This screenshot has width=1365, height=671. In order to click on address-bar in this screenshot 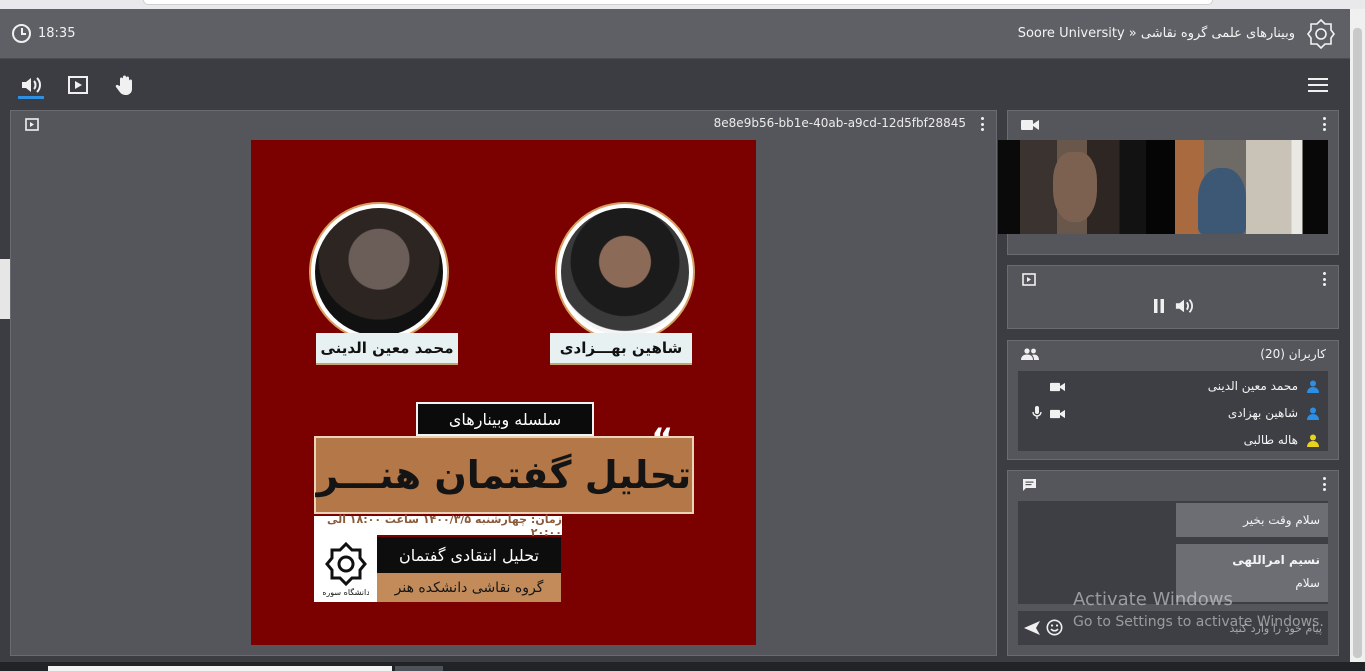, I will do `click(678, 2)`.